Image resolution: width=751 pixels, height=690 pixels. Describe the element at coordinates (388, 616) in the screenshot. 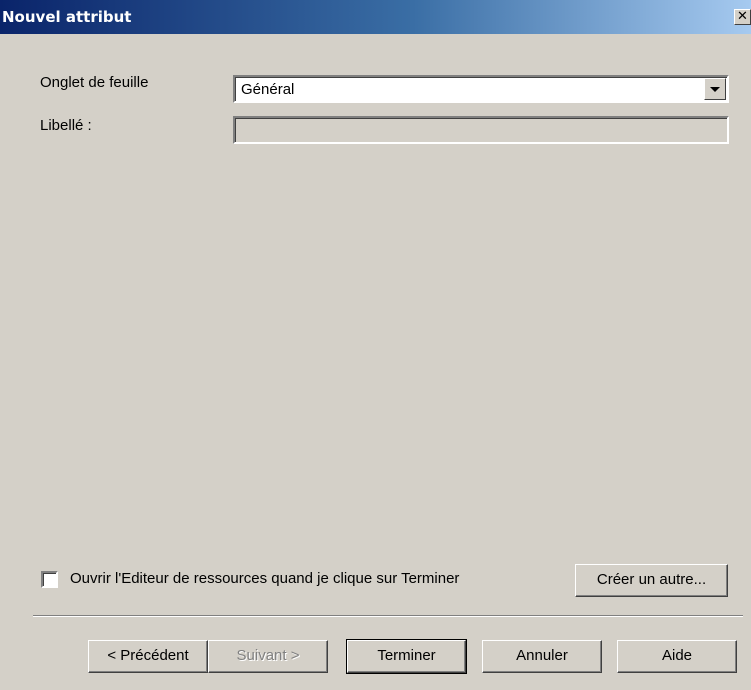

I see `separator` at that location.